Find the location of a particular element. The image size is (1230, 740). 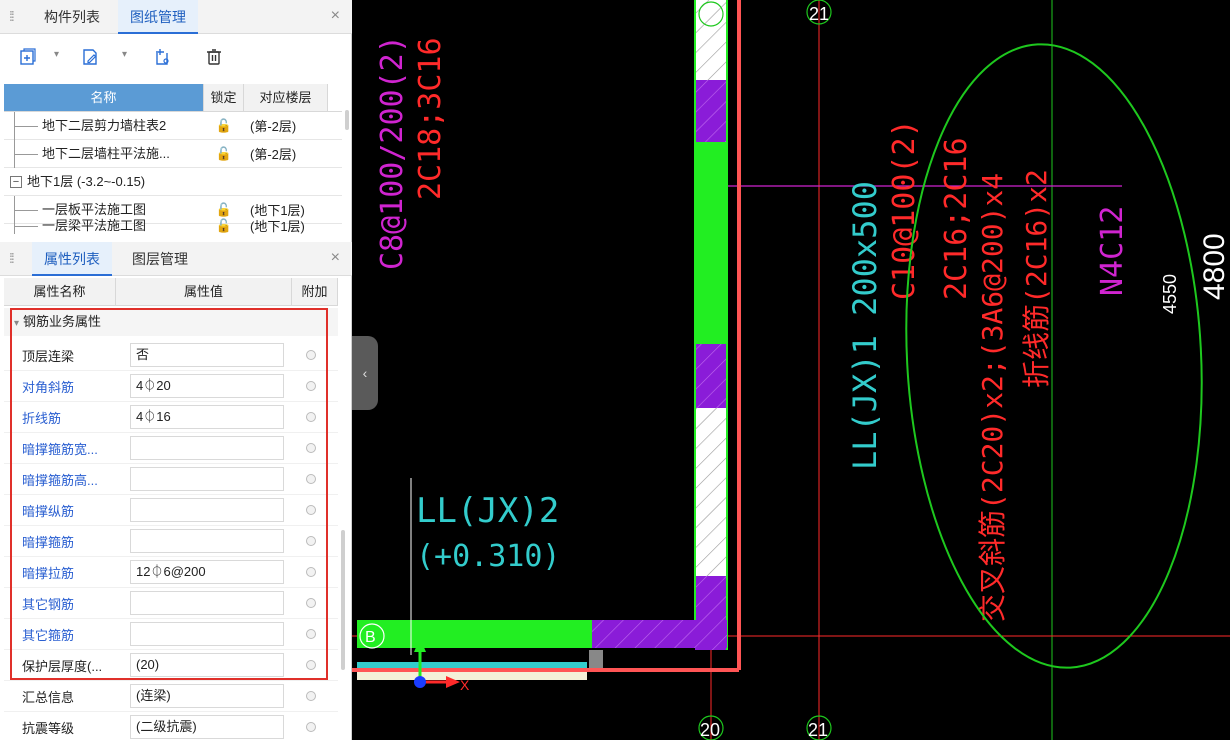

collapse-panel-handle: ‹ is located at coordinates (365, 373).